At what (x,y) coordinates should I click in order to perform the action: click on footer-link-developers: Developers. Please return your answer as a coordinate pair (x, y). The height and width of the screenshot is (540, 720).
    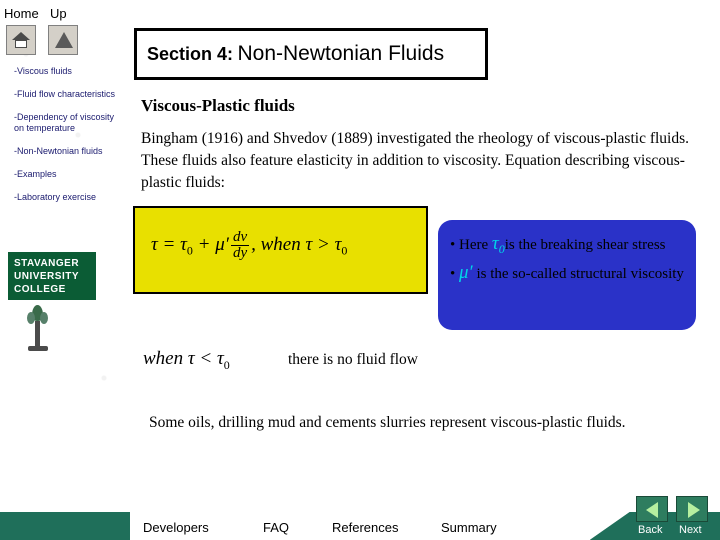
    Looking at the image, I should click on (176, 527).